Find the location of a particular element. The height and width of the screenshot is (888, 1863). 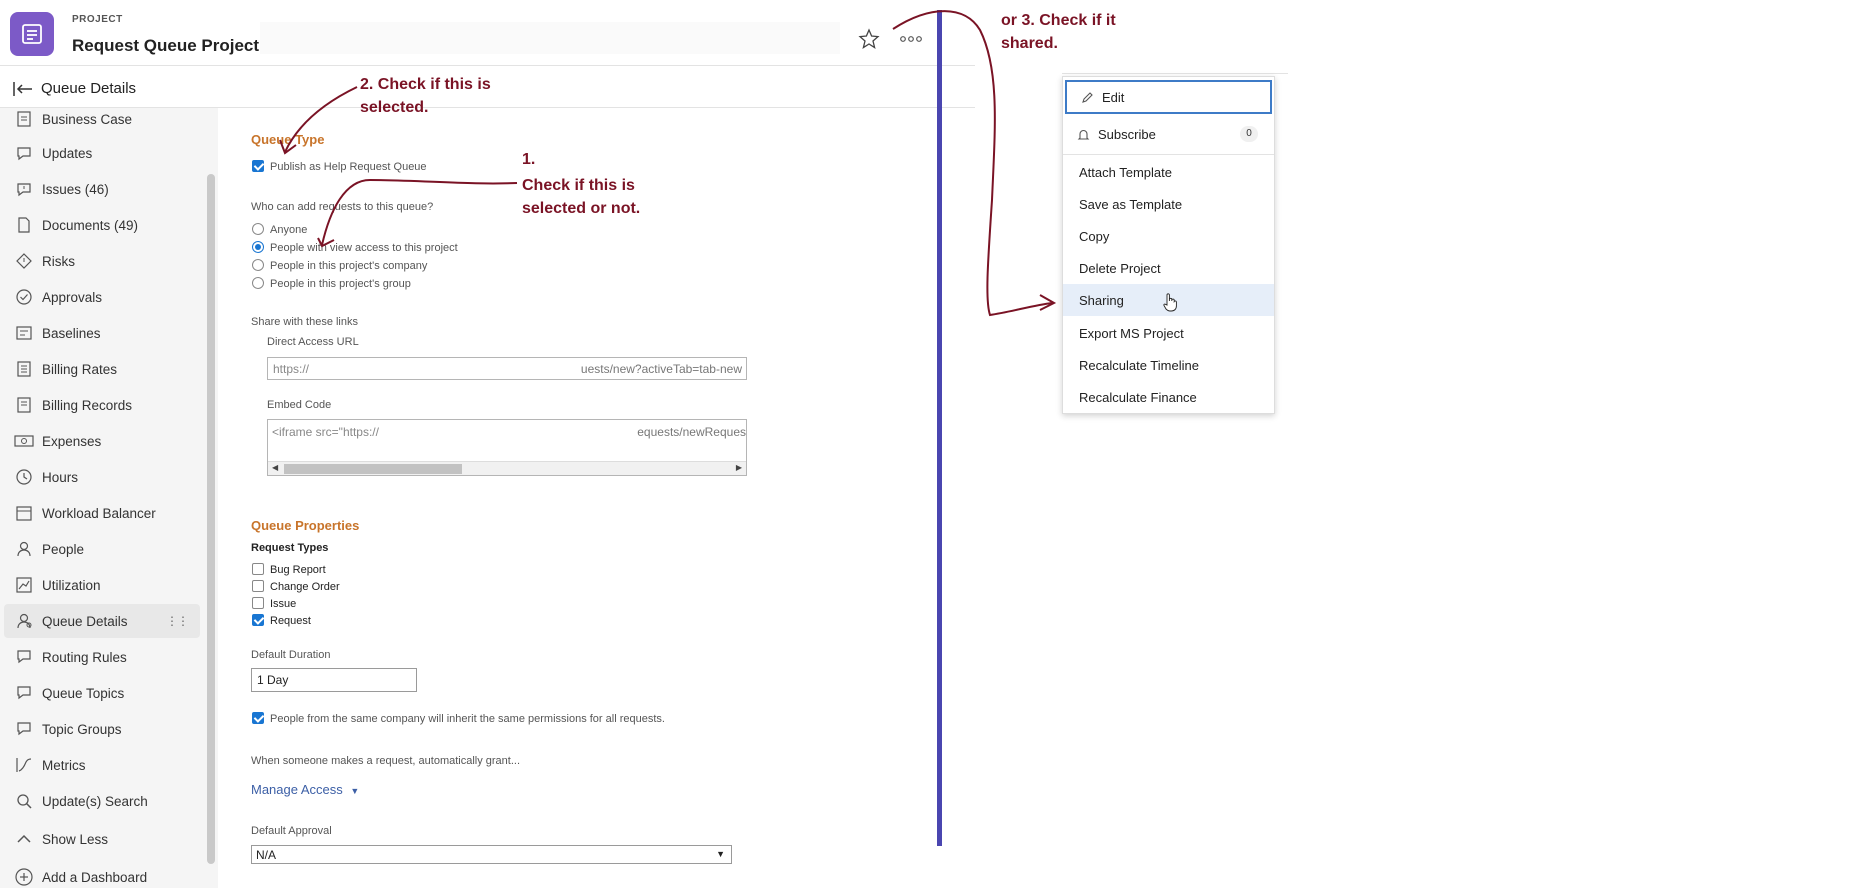

annotation-arrows is located at coordinates (668, 163).